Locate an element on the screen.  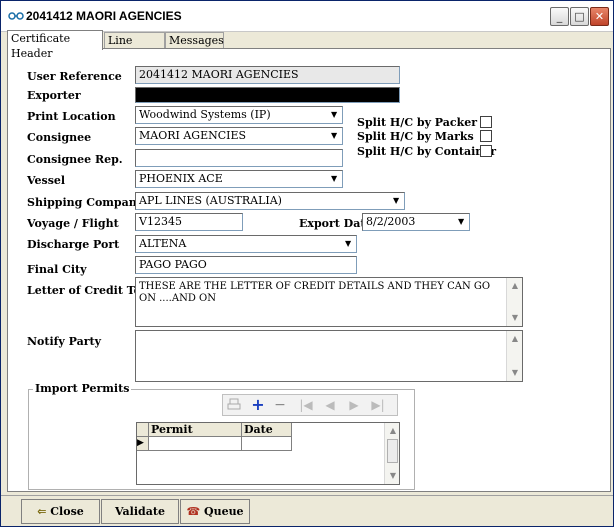
exit-icon: ⇐ is located at coordinates (42, 511).